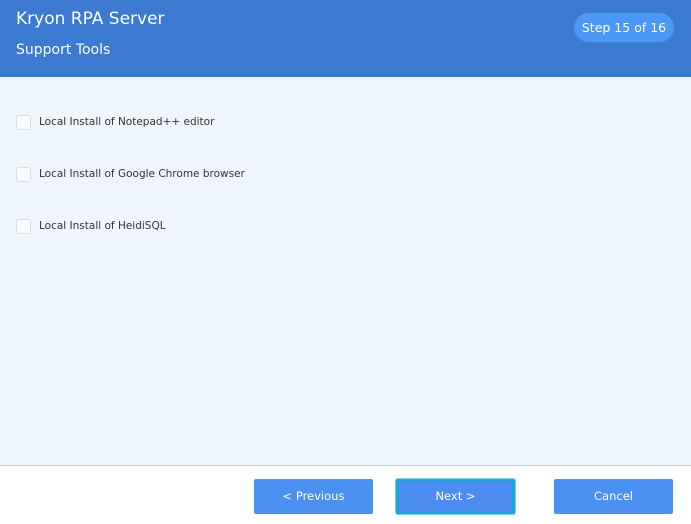 The image size is (691, 524). Describe the element at coordinates (313, 496) in the screenshot. I see `previous-button: < Previous` at that location.